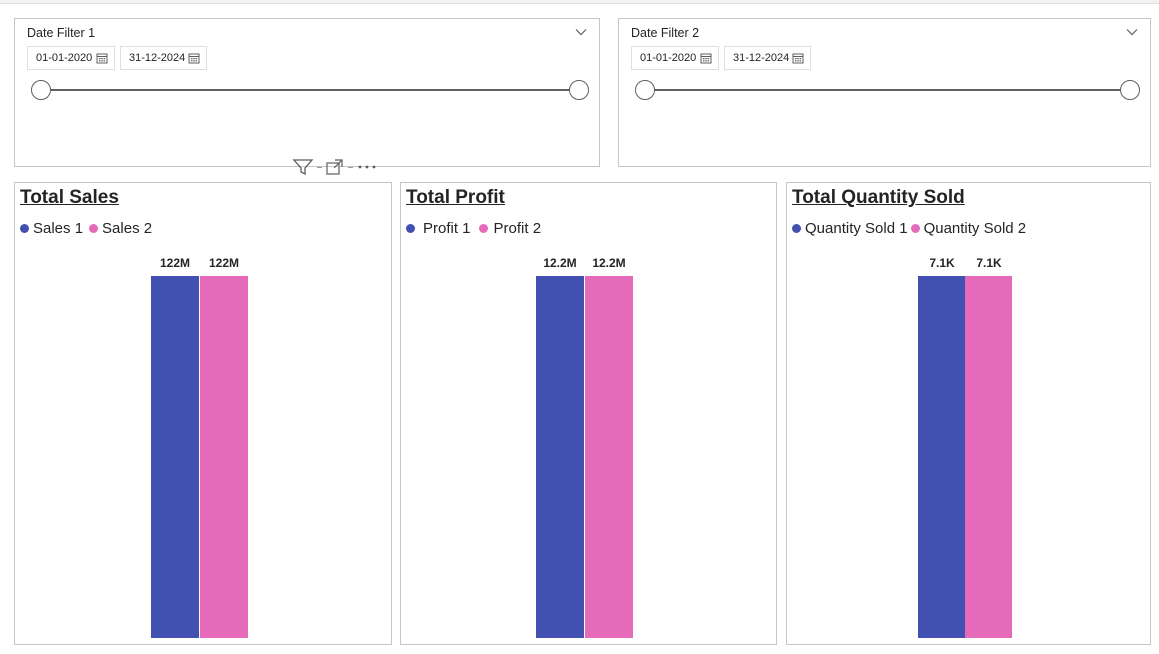 This screenshot has height=654, width=1159. I want to click on legend-label: Quantity Sold 1, so click(856, 228).